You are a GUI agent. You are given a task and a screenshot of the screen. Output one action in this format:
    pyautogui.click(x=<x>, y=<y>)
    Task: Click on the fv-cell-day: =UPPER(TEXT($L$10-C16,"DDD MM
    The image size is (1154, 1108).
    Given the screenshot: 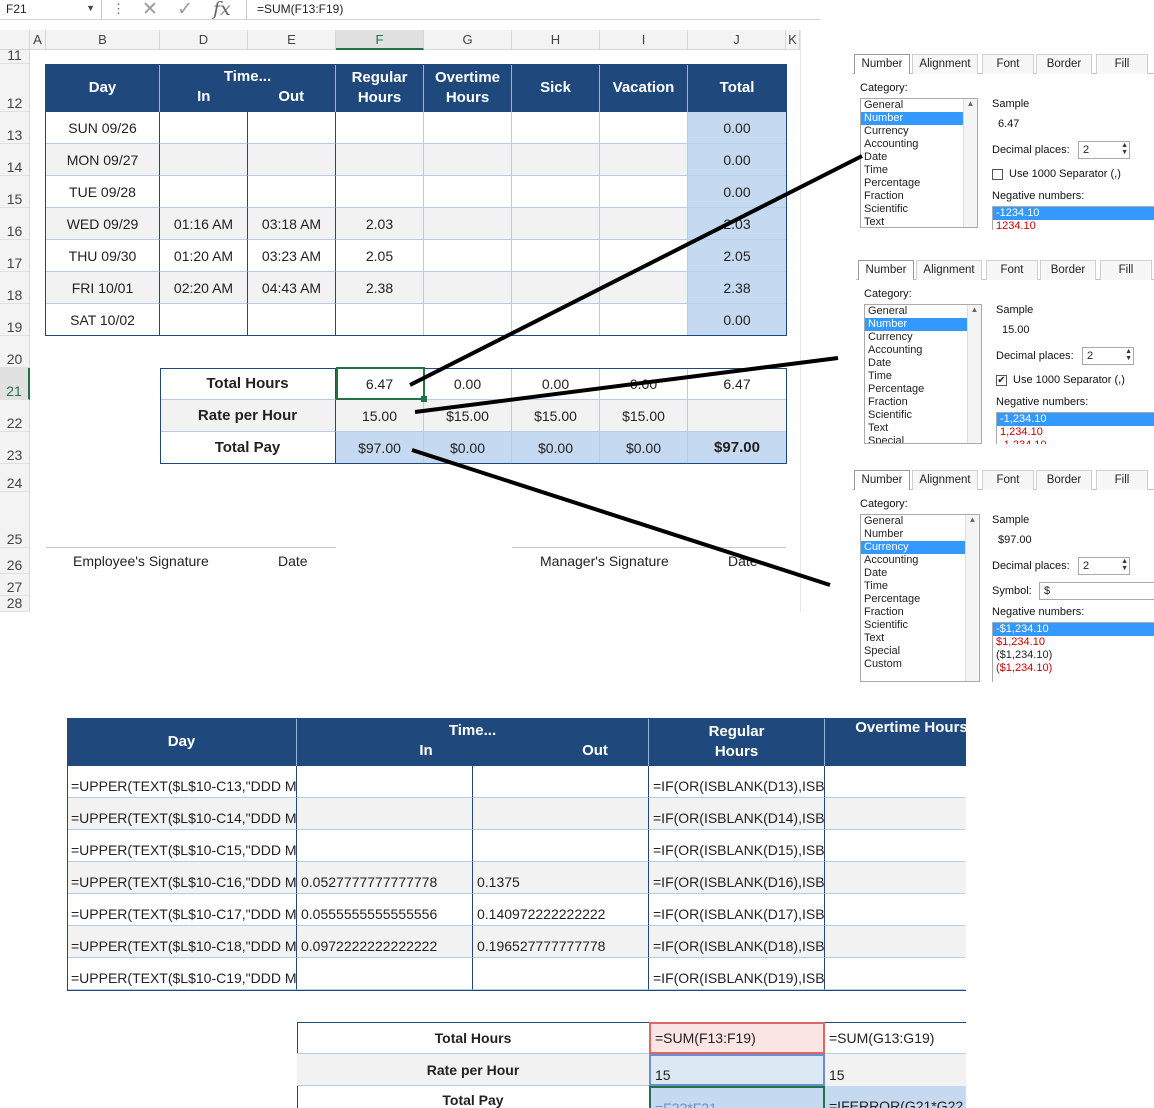 What is the action you would take?
    pyautogui.click(x=182, y=878)
    